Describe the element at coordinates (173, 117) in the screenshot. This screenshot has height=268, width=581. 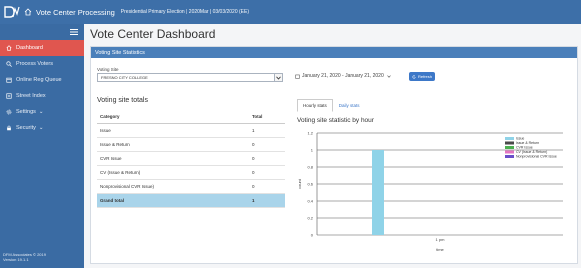
I see `column-header-category: Category` at that location.